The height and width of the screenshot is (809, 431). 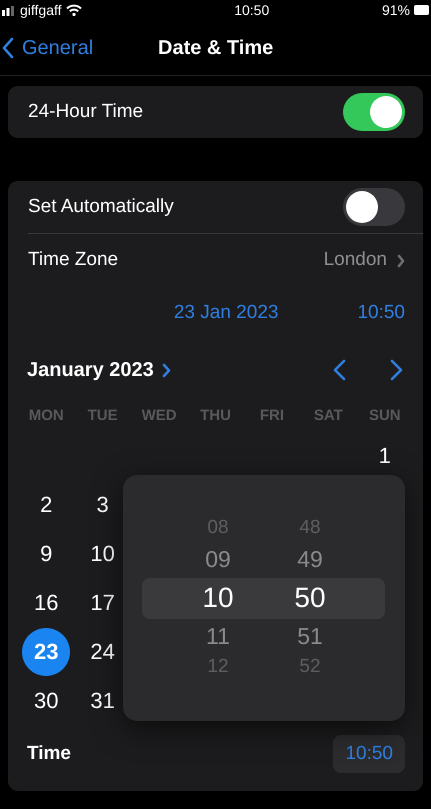 What do you see at coordinates (46, 416) in the screenshot?
I see `weekday-label: MON` at bounding box center [46, 416].